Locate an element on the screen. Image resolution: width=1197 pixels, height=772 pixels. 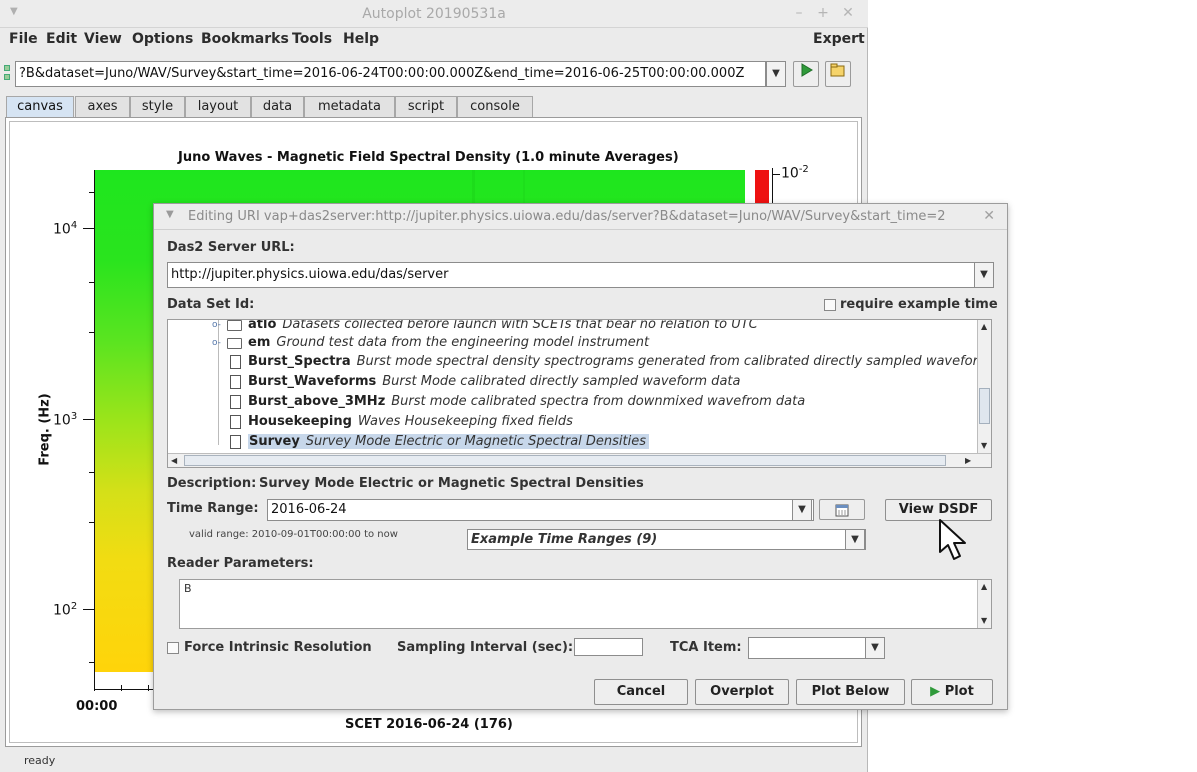
require-example-checkbox is located at coordinates (830, 305).